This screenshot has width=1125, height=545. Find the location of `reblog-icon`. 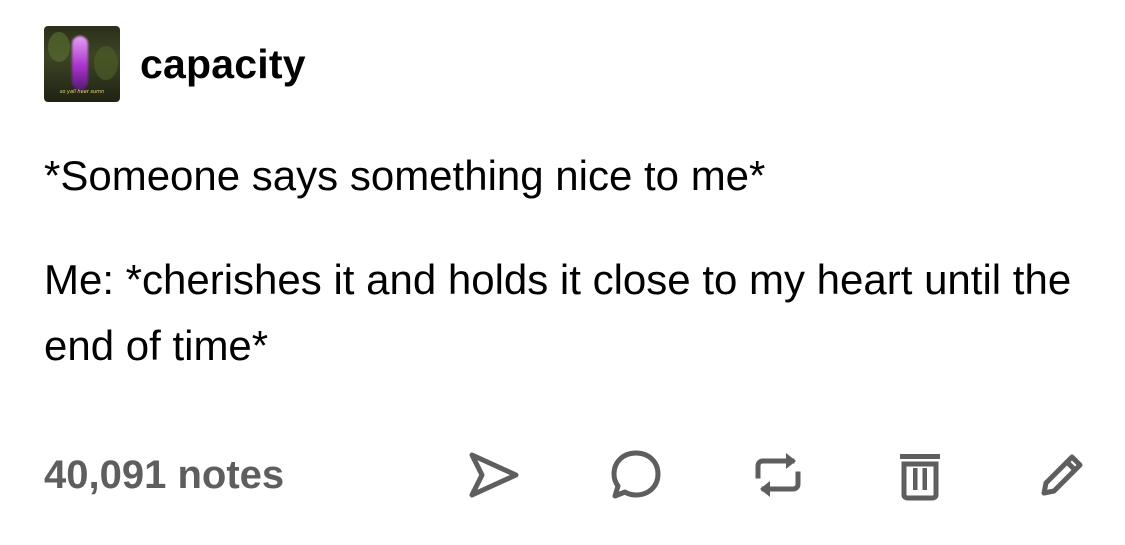

reblog-icon is located at coordinates (778, 475).